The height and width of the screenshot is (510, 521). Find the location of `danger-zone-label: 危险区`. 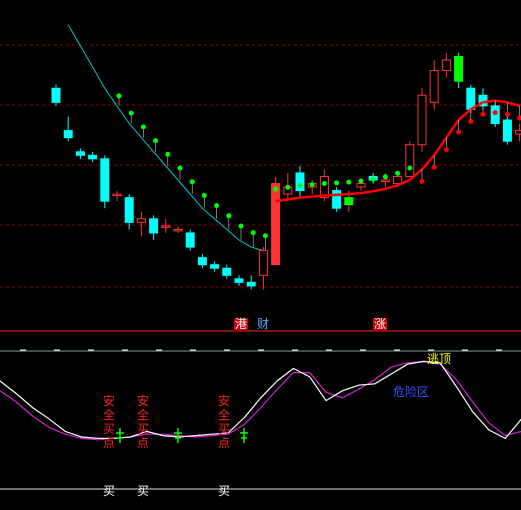

danger-zone-label: 危险区 is located at coordinates (411, 392).